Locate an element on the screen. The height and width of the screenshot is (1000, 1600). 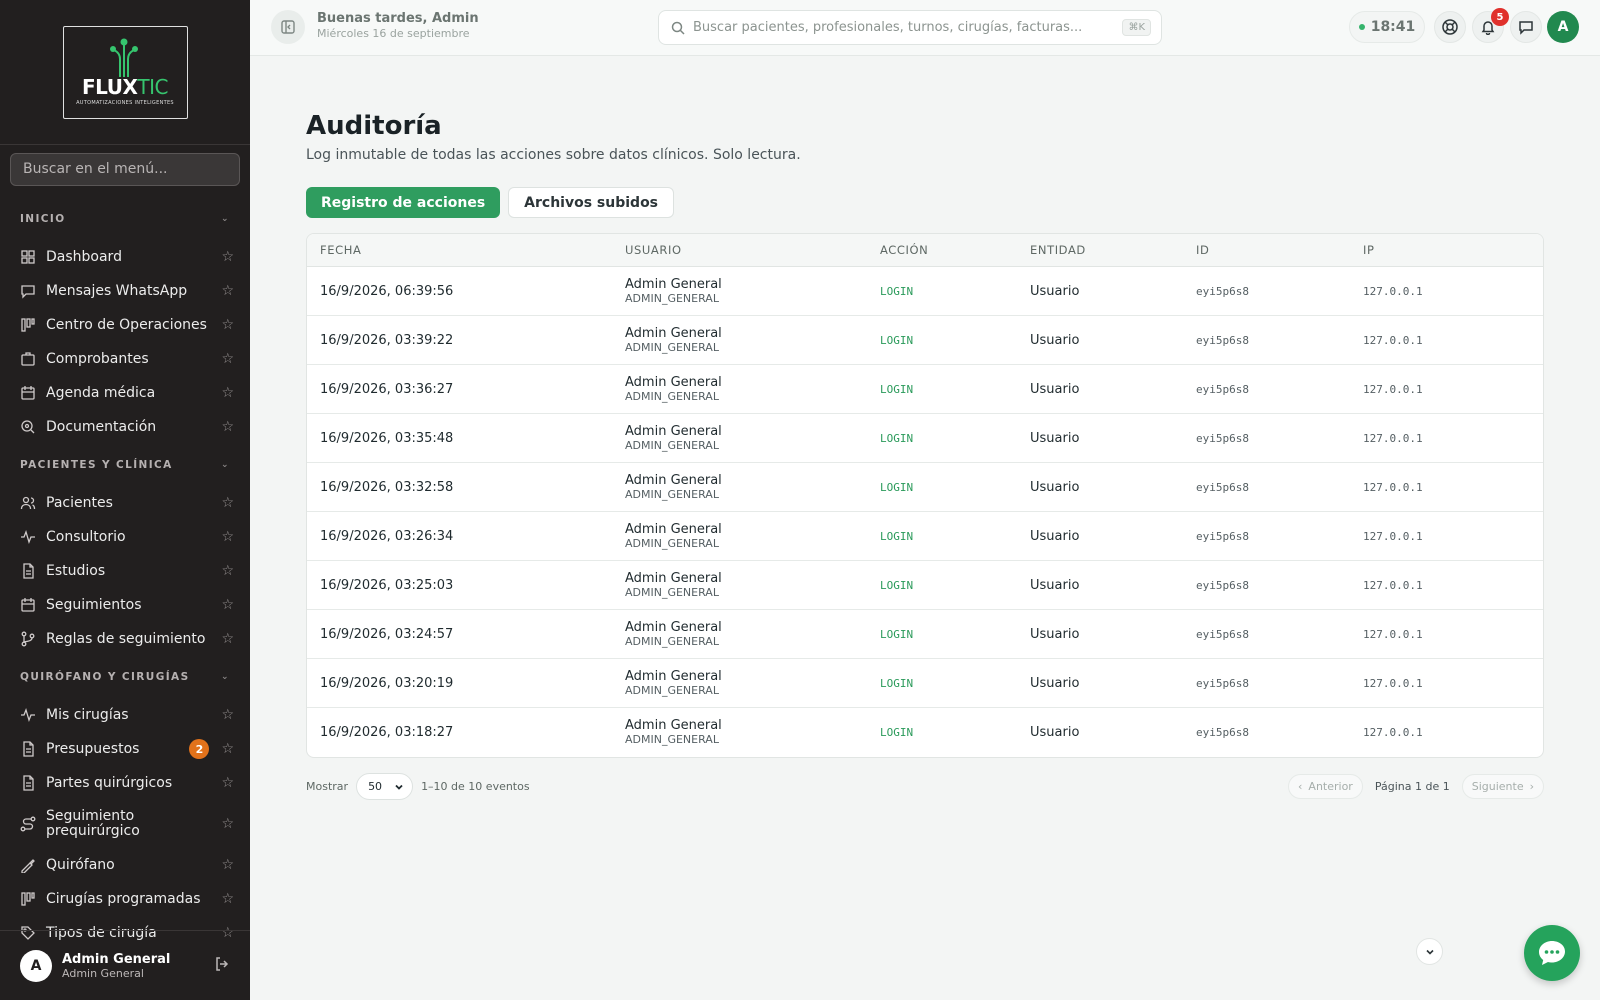
sidebar-item-label: Estudios is located at coordinates (76, 570).